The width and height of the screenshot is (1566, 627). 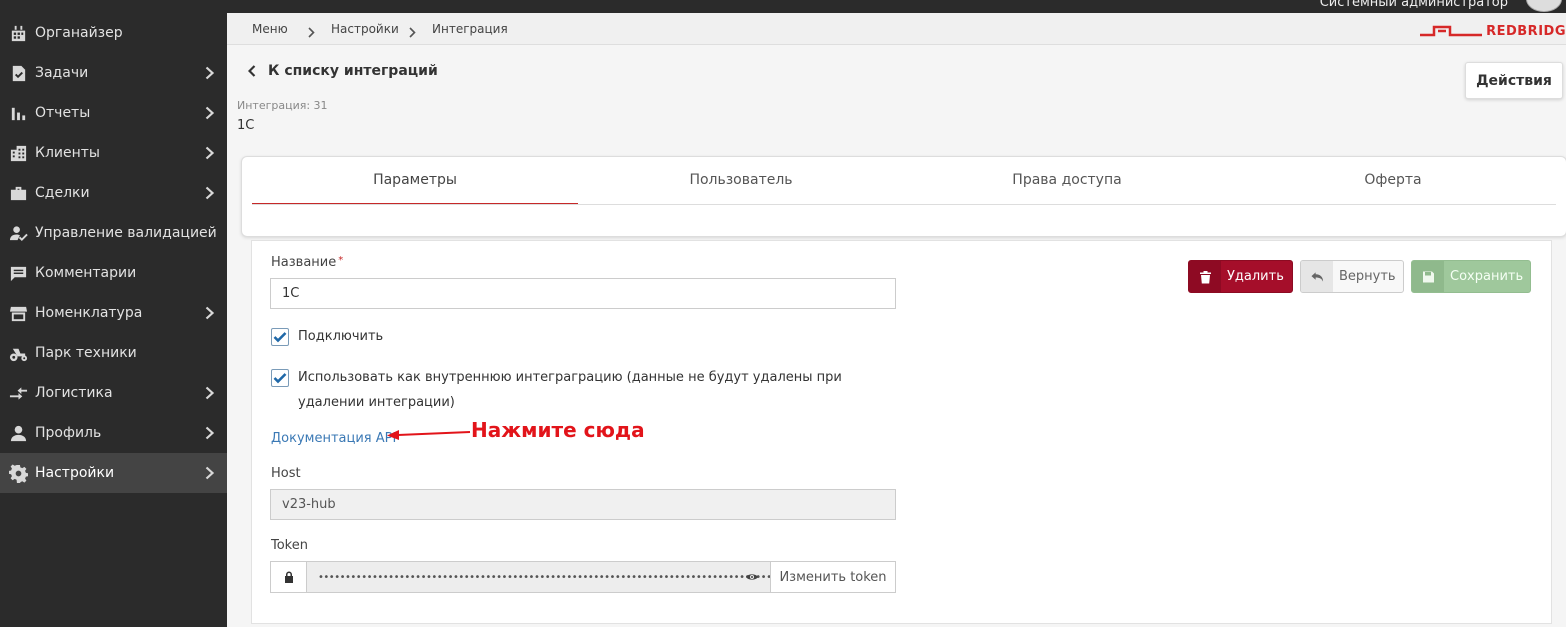 What do you see at coordinates (1393, 180) in the screenshot?
I see `tab-offer: Оферта` at bounding box center [1393, 180].